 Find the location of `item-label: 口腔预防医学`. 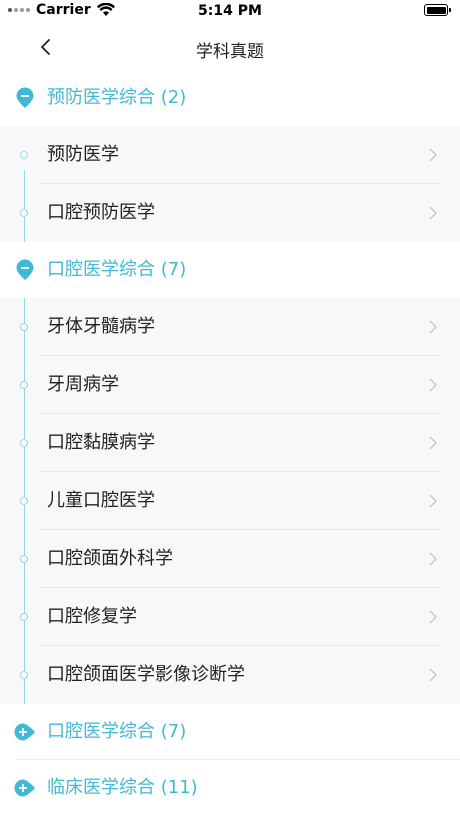

item-label: 口腔预防医学 is located at coordinates (101, 212).